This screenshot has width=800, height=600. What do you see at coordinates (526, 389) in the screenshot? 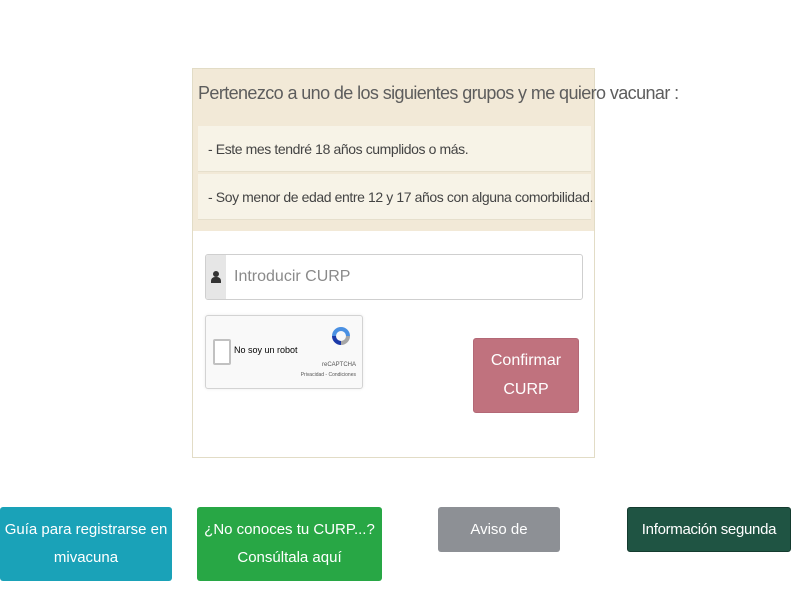
I see `confirm-button-line2: CURP` at bounding box center [526, 389].